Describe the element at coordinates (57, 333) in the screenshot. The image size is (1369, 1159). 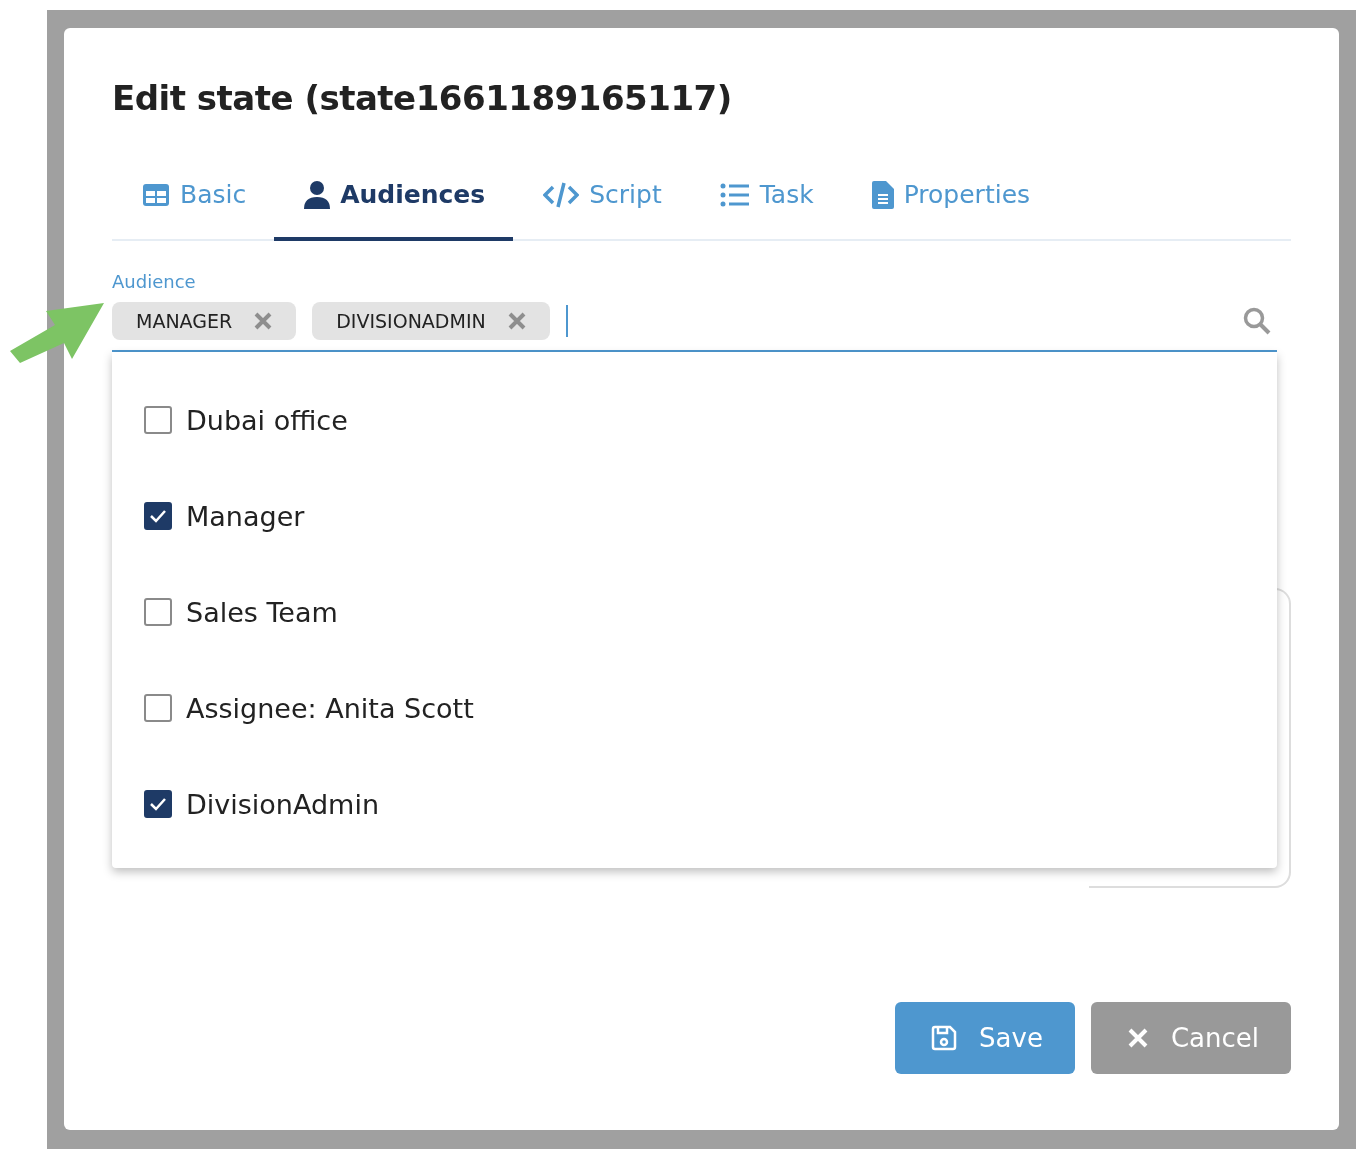
I see `pointer-arrow-icon` at that location.